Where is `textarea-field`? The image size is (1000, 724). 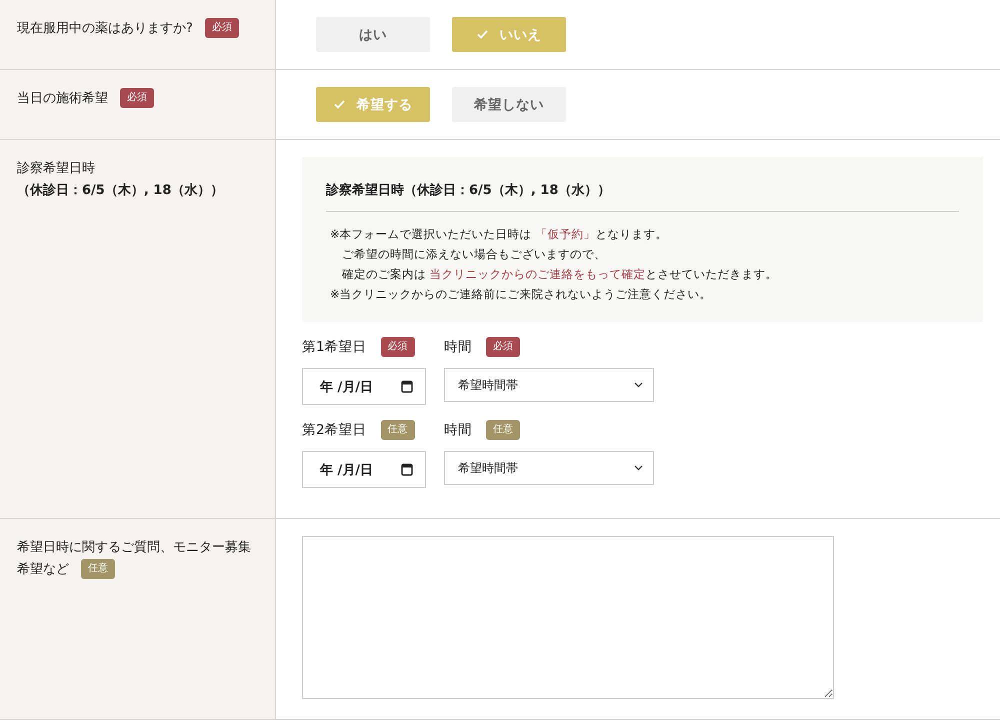
textarea-field is located at coordinates (568, 617).